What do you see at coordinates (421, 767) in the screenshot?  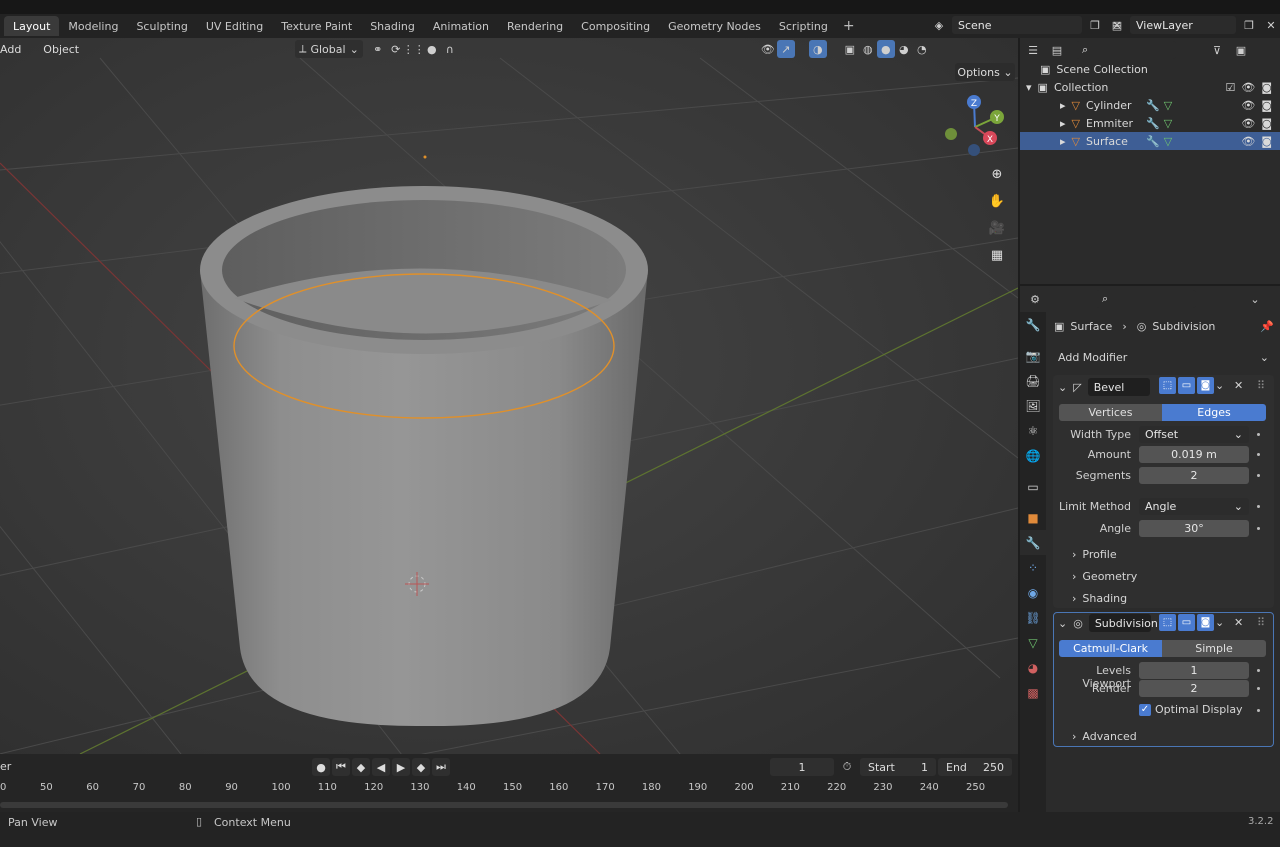 I see `keyframe-next-icon: ◆` at bounding box center [421, 767].